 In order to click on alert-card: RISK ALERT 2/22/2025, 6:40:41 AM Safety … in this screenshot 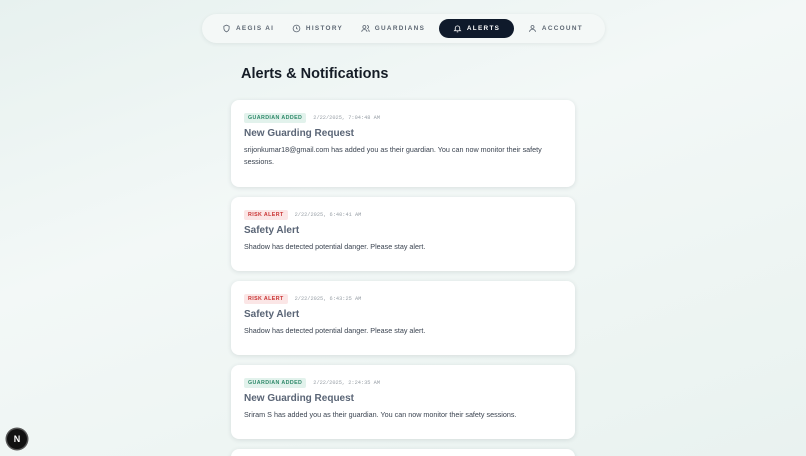, I will do `click(403, 234)`.